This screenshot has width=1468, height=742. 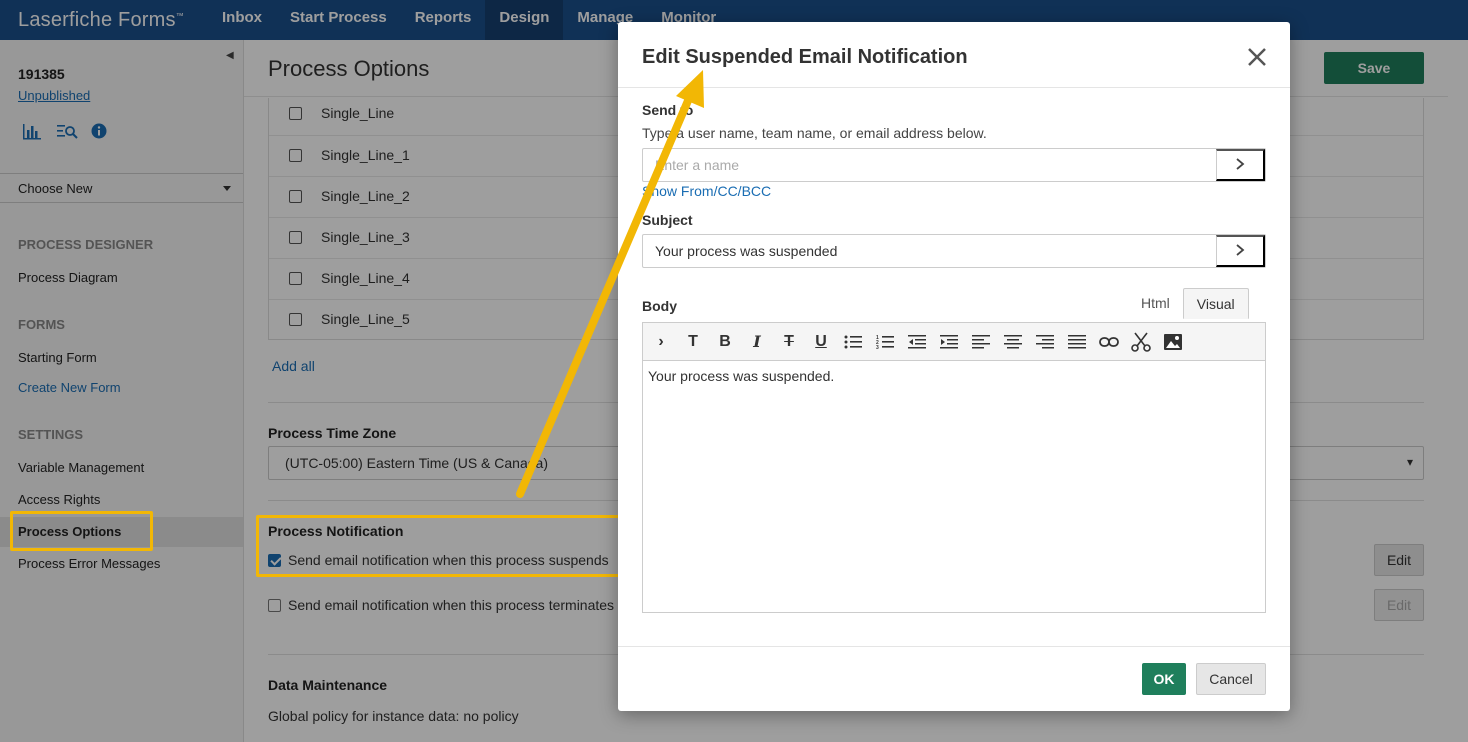 What do you see at coordinates (954, 486) in the screenshot?
I see `body-editor: Your process was suspended.` at bounding box center [954, 486].